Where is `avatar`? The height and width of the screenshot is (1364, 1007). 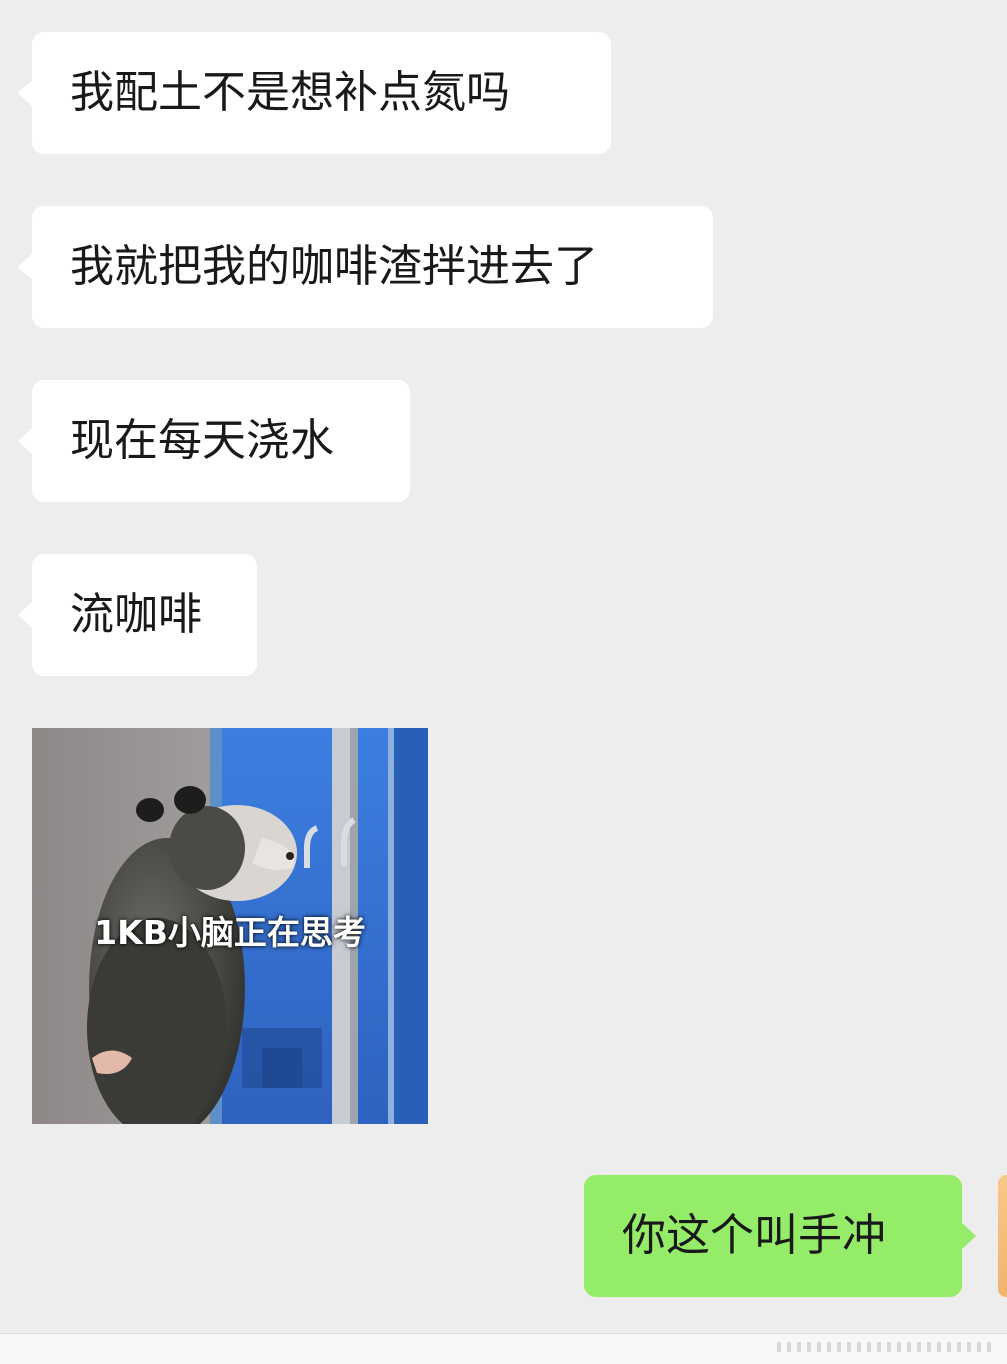 avatar is located at coordinates (1002, 1236).